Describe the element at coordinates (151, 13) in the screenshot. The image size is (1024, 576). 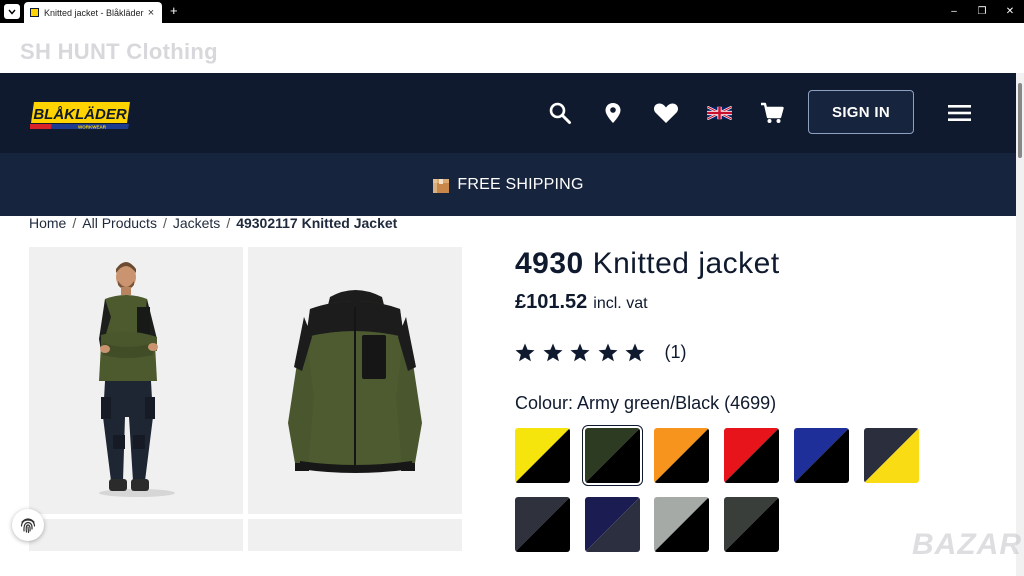
I see `tab-close-button: ×` at that location.